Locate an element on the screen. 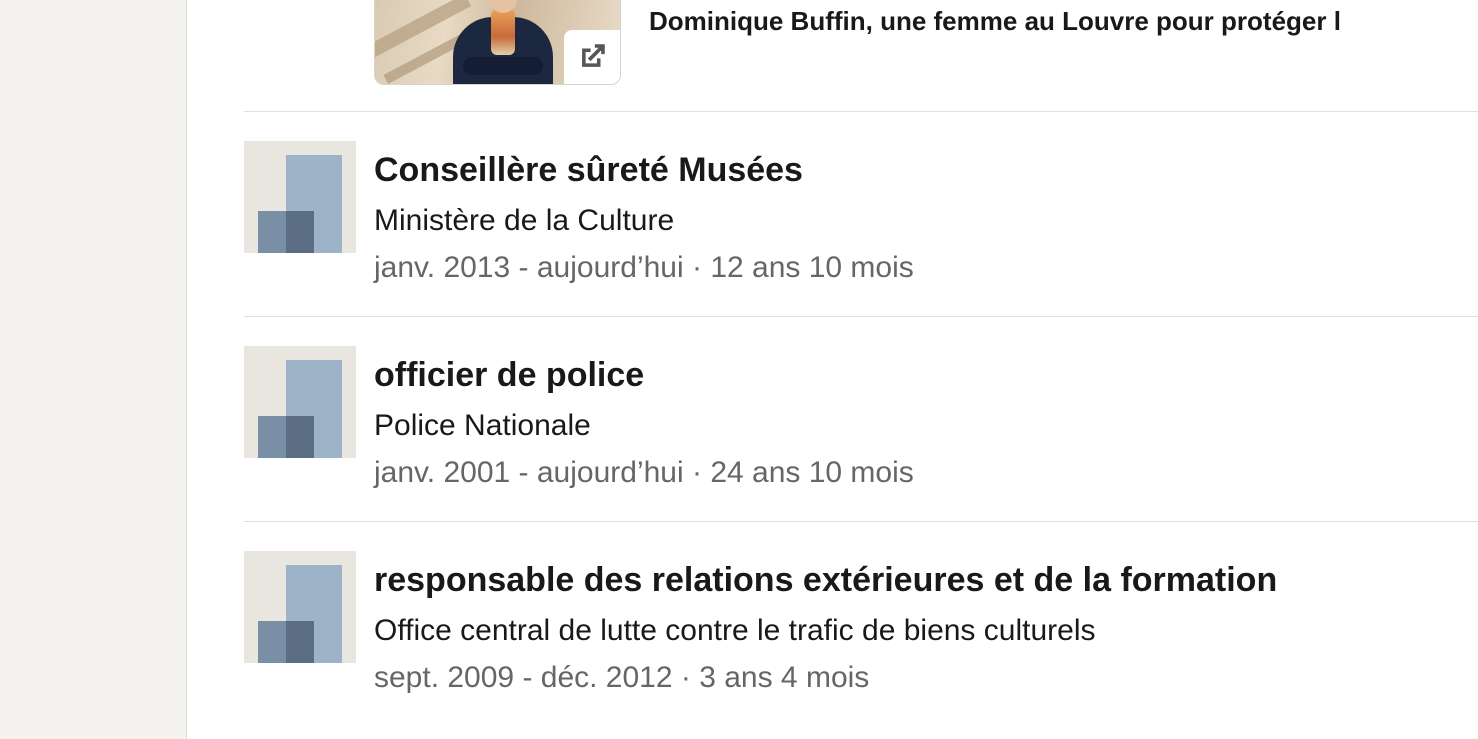 The width and height of the screenshot is (1478, 739). external-link-icon is located at coordinates (592, 57).